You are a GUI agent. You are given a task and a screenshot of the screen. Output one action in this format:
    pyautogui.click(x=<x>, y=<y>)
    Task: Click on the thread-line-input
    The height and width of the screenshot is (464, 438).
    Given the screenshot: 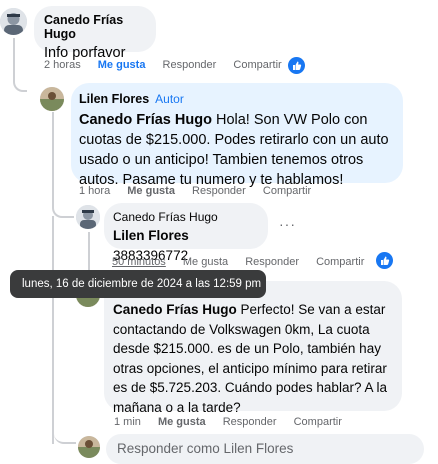 What is the action you would take?
    pyautogui.click(x=65, y=435)
    